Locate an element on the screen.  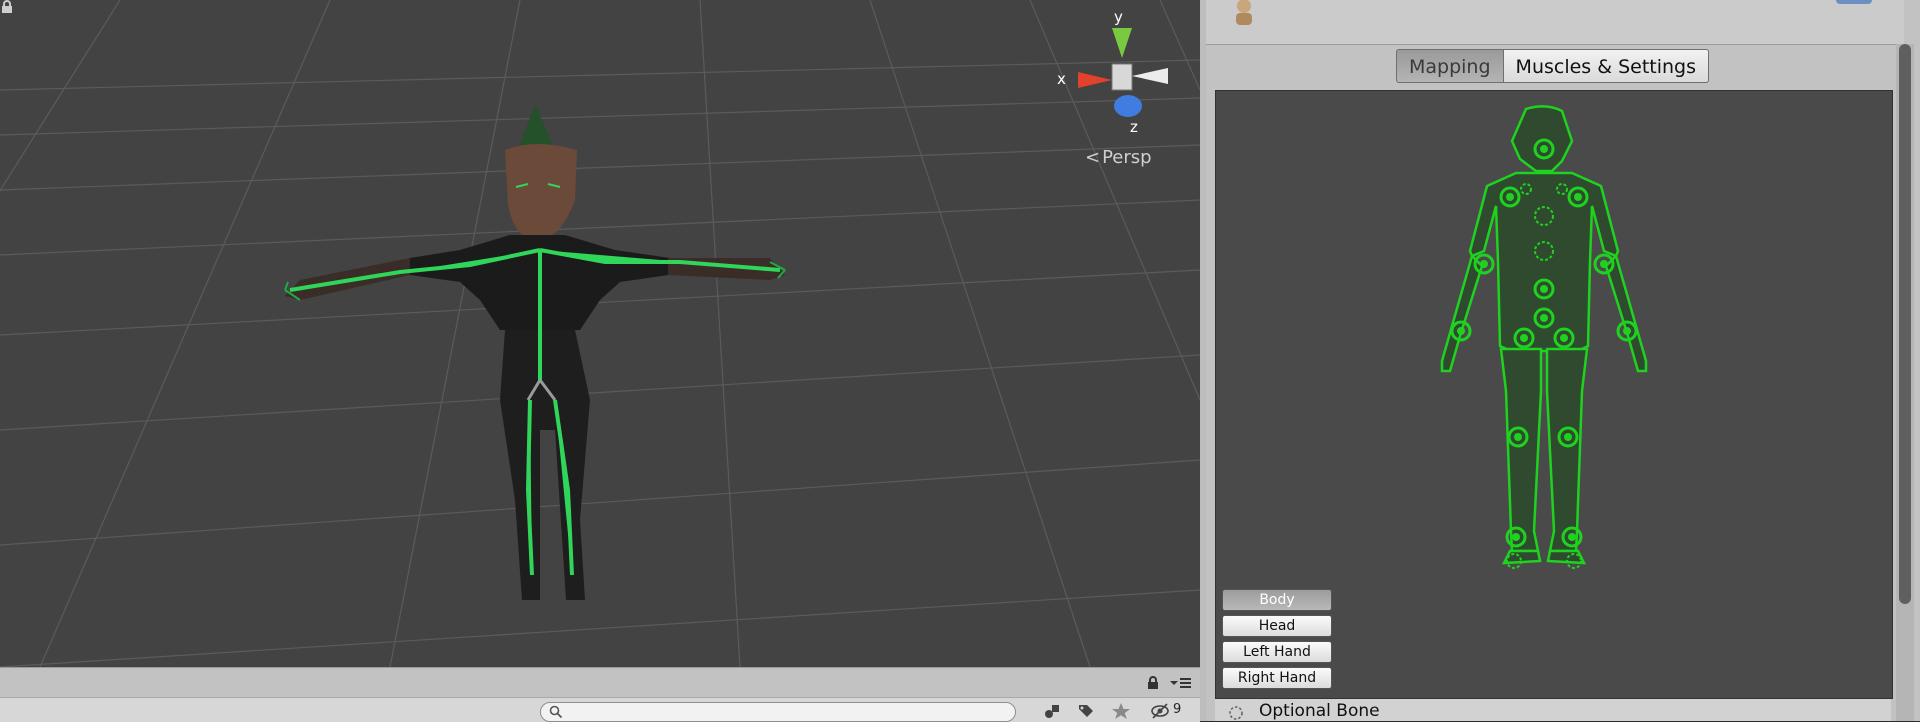
projection-label: Persp is located at coordinates (1127, 157).